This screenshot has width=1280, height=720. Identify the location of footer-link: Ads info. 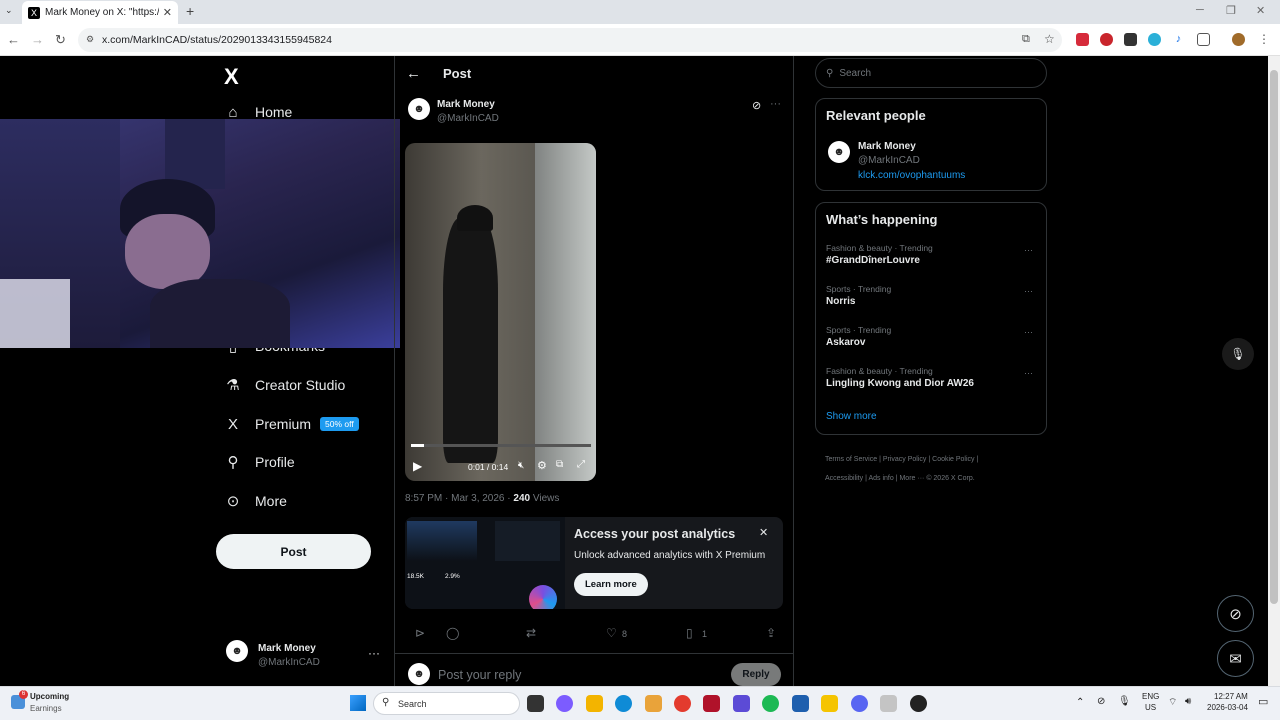
(880, 478).